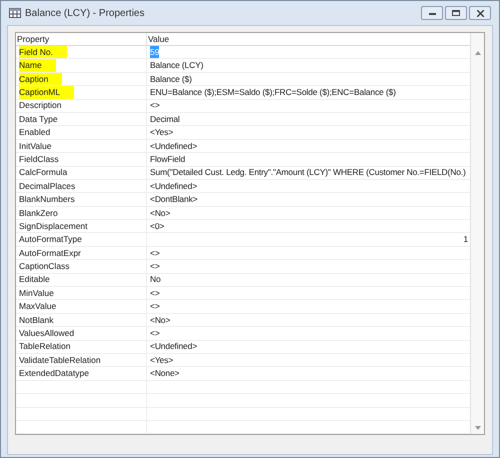  Describe the element at coordinates (34, 132) in the screenshot. I see `property-name: Enabled` at that location.